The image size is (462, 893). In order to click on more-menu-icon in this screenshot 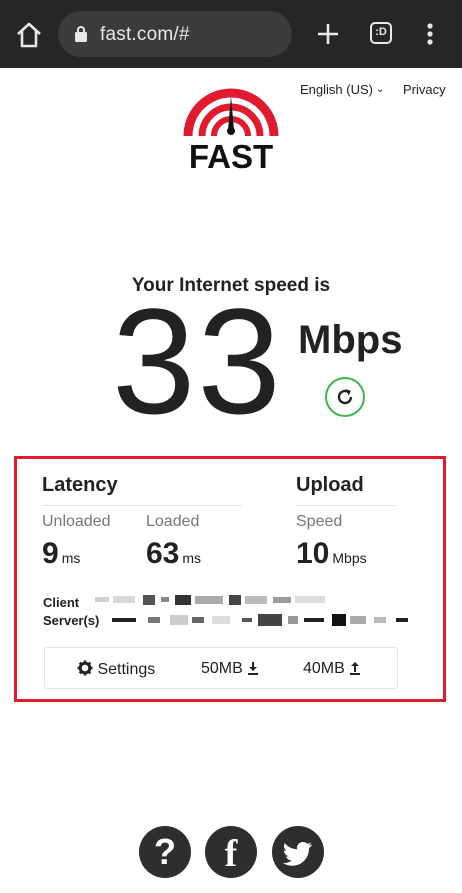, I will do `click(430, 34)`.